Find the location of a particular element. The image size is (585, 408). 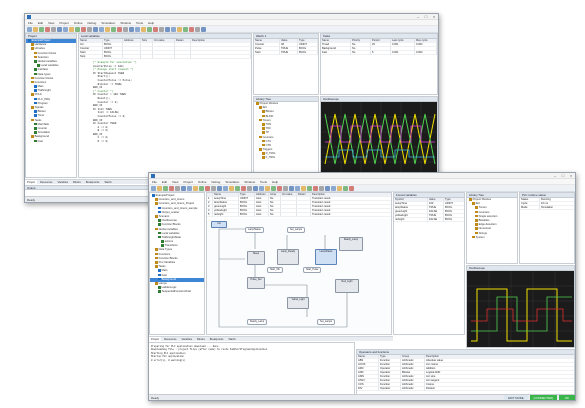

menu-item-project: Project is located at coordinates (63, 23).